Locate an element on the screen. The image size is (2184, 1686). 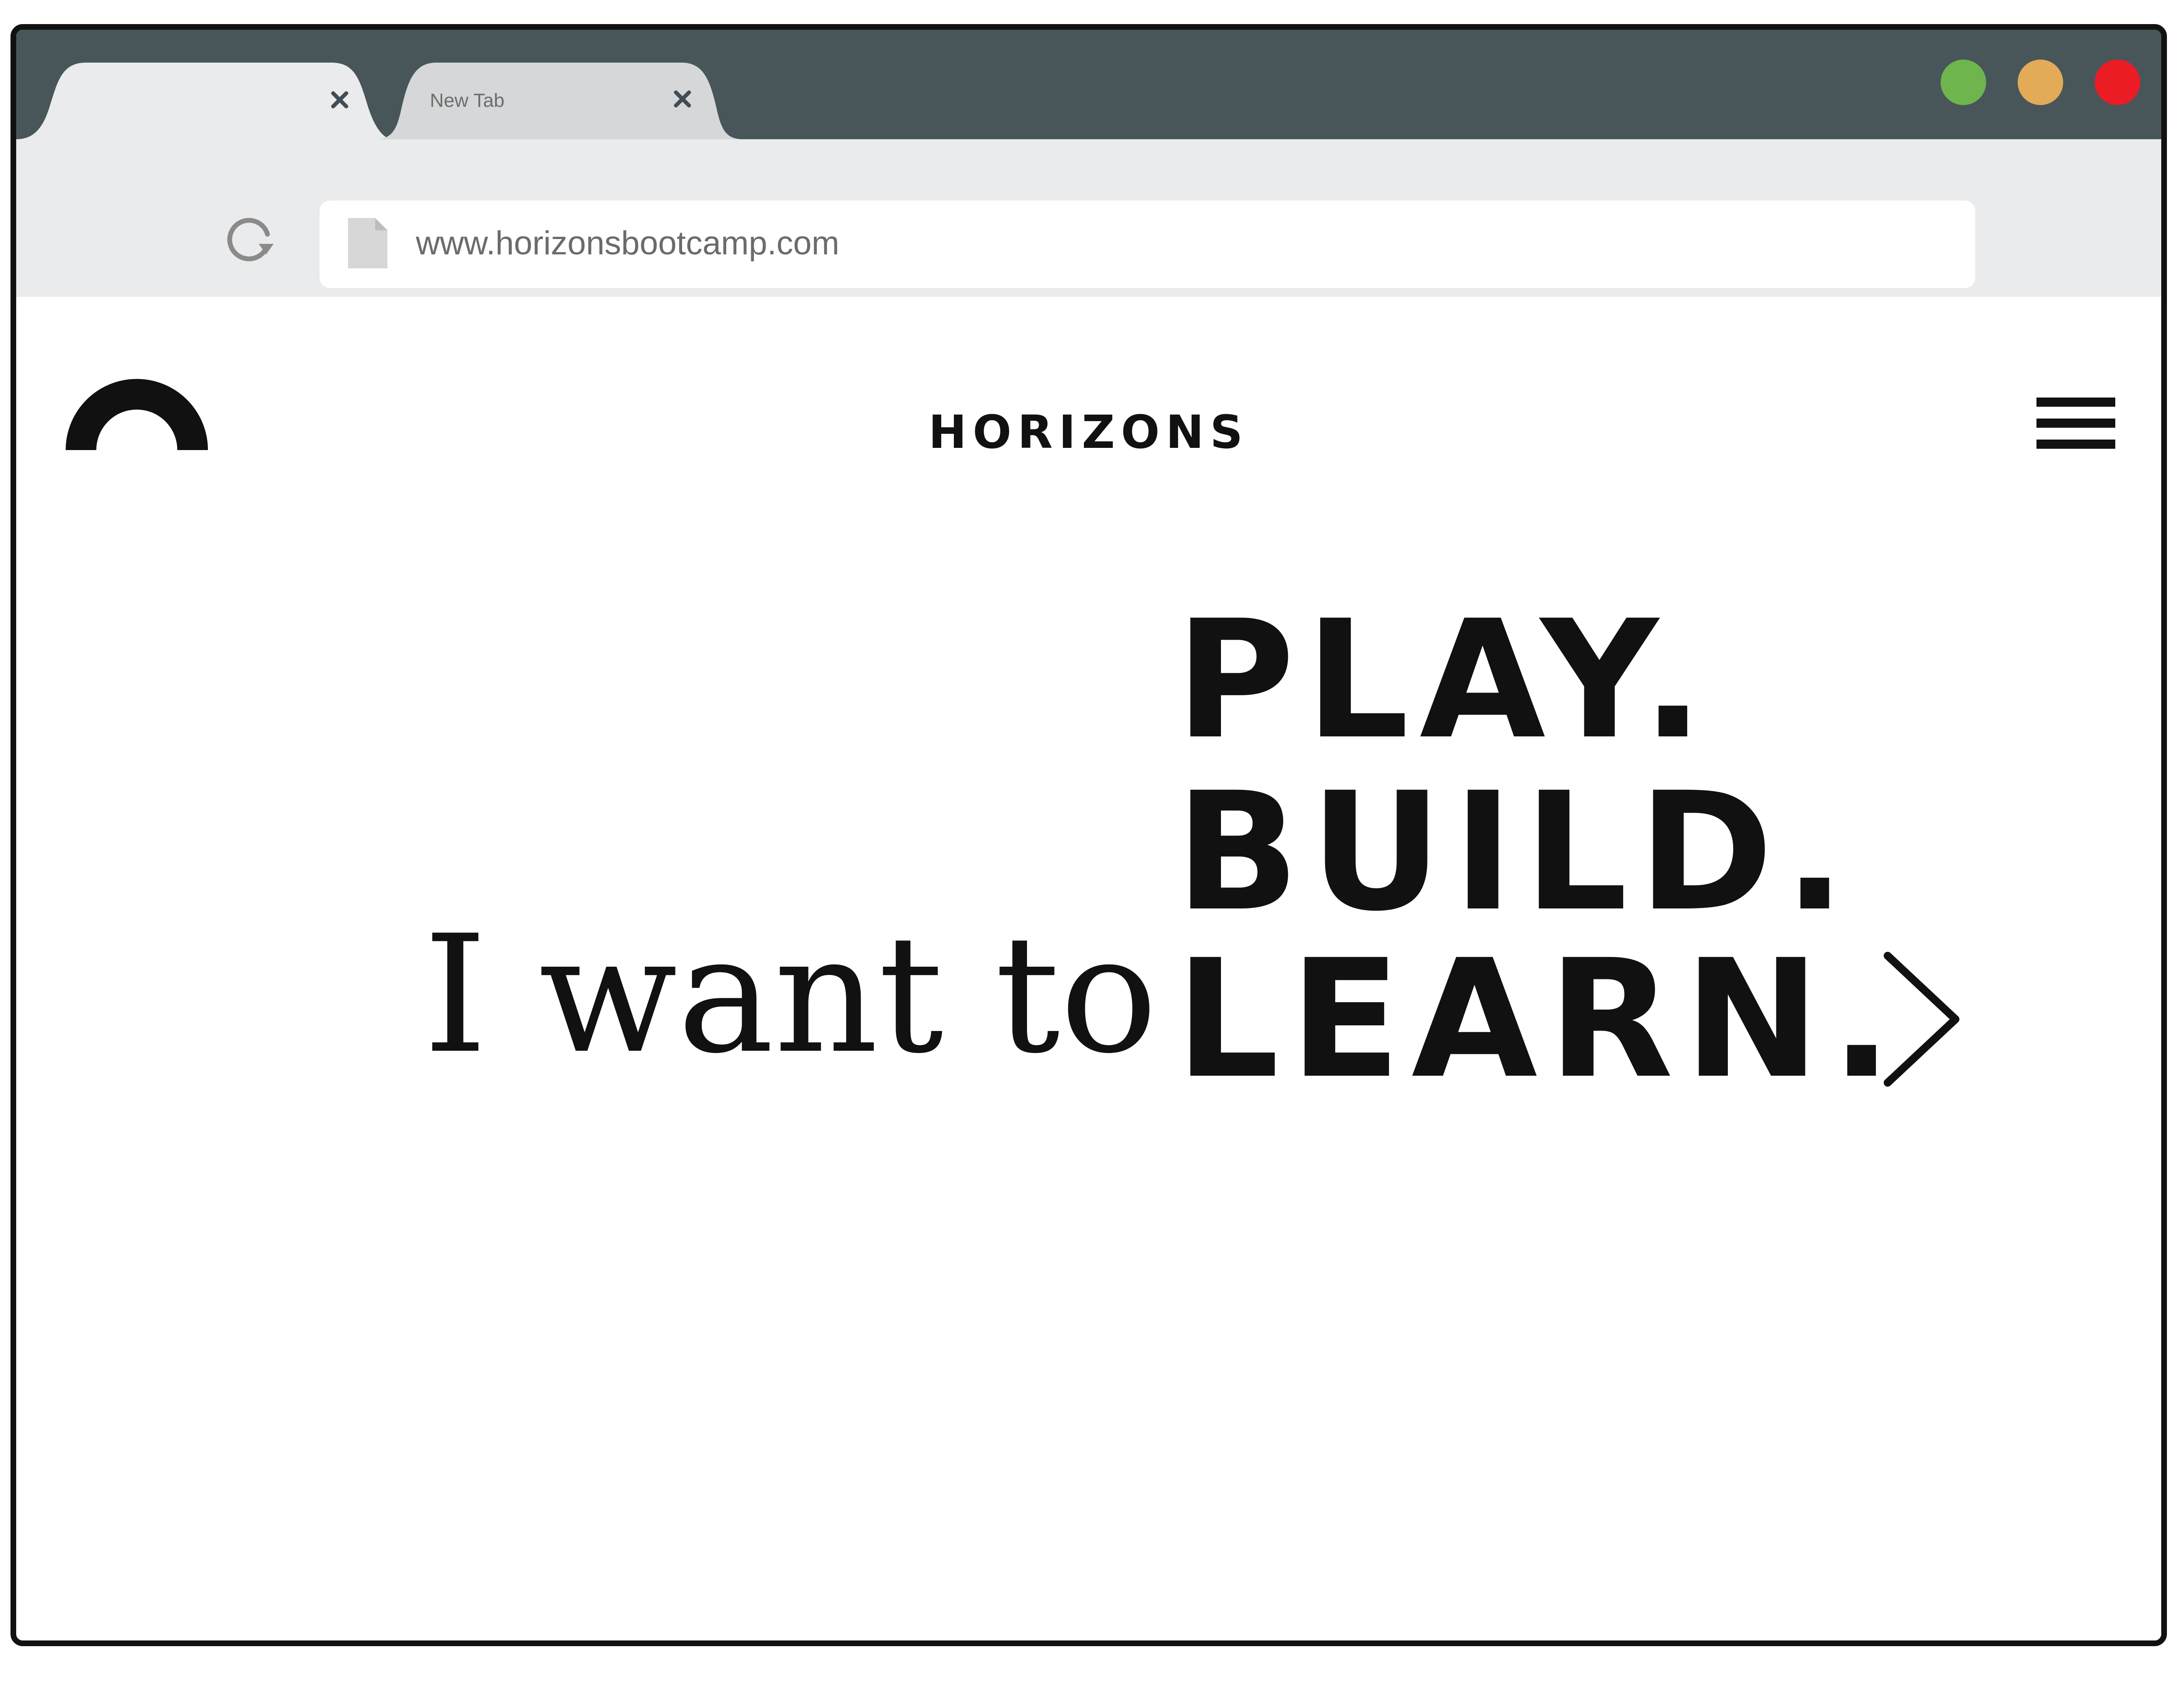
tab-new-tab: New Tab is located at coordinates (559, 101).